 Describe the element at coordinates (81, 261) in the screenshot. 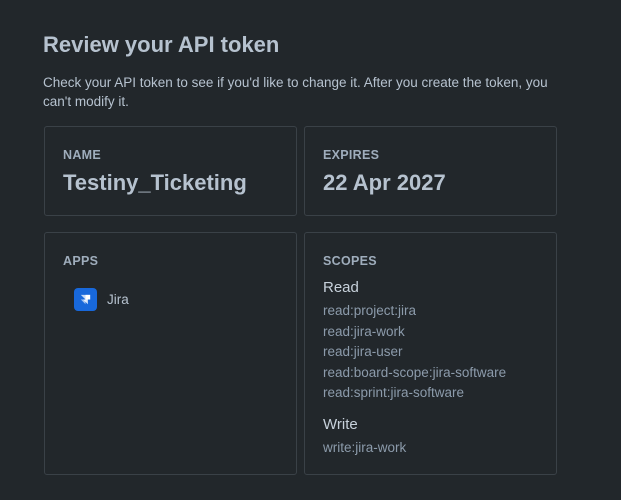

I see `apps-label: APPS` at that location.